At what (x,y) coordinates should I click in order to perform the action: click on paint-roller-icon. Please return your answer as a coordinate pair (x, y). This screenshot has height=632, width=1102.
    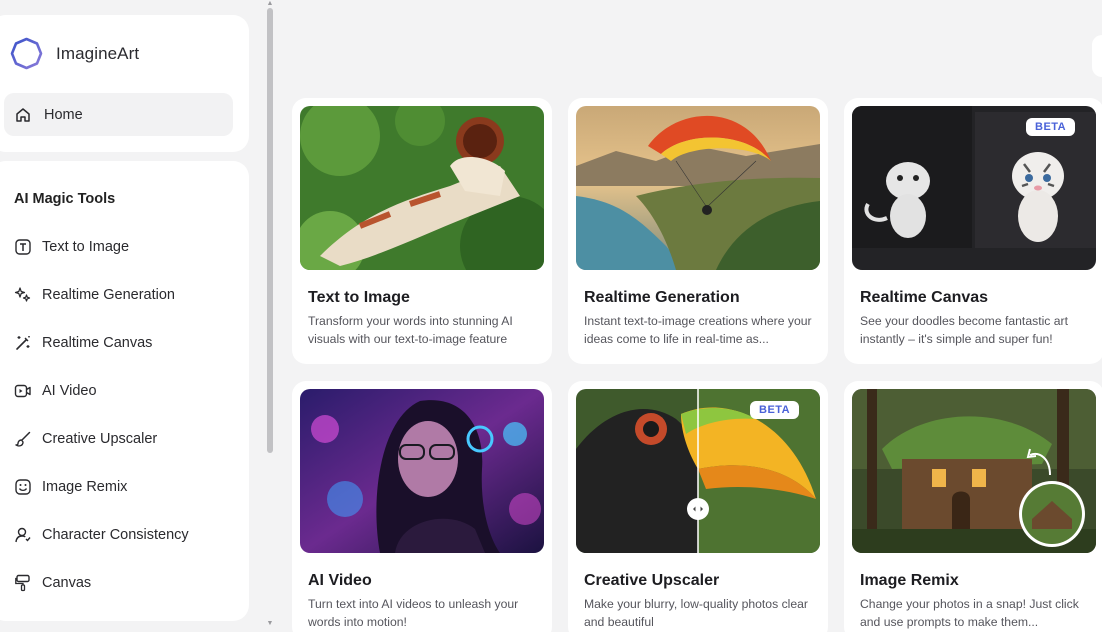
    Looking at the image, I should click on (23, 583).